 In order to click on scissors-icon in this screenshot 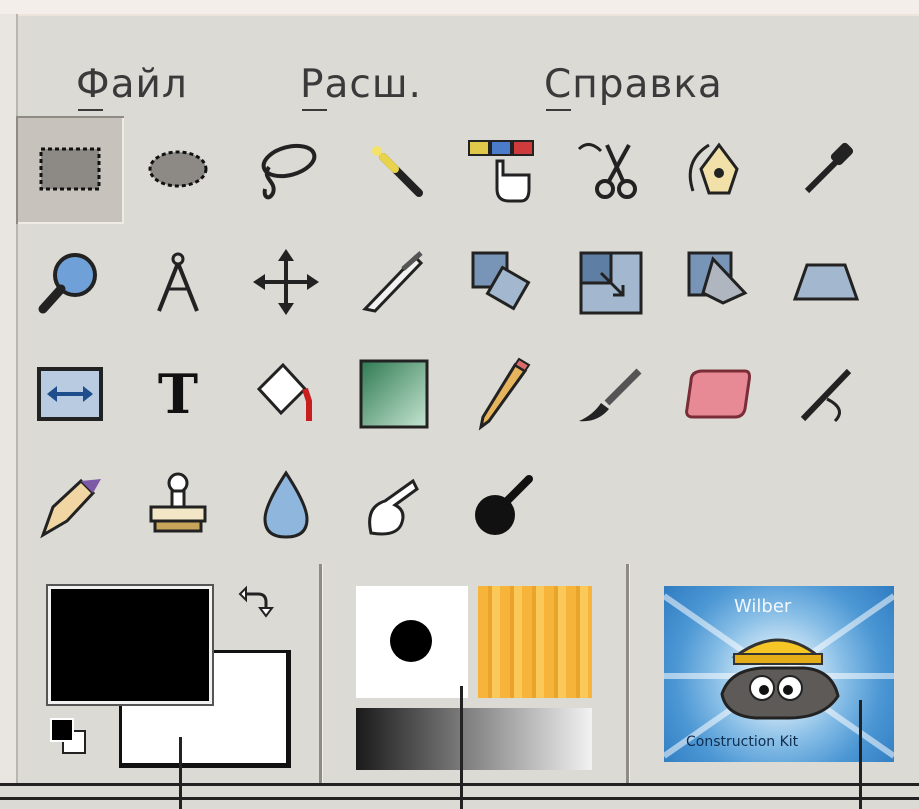, I will do `click(607, 171)`.